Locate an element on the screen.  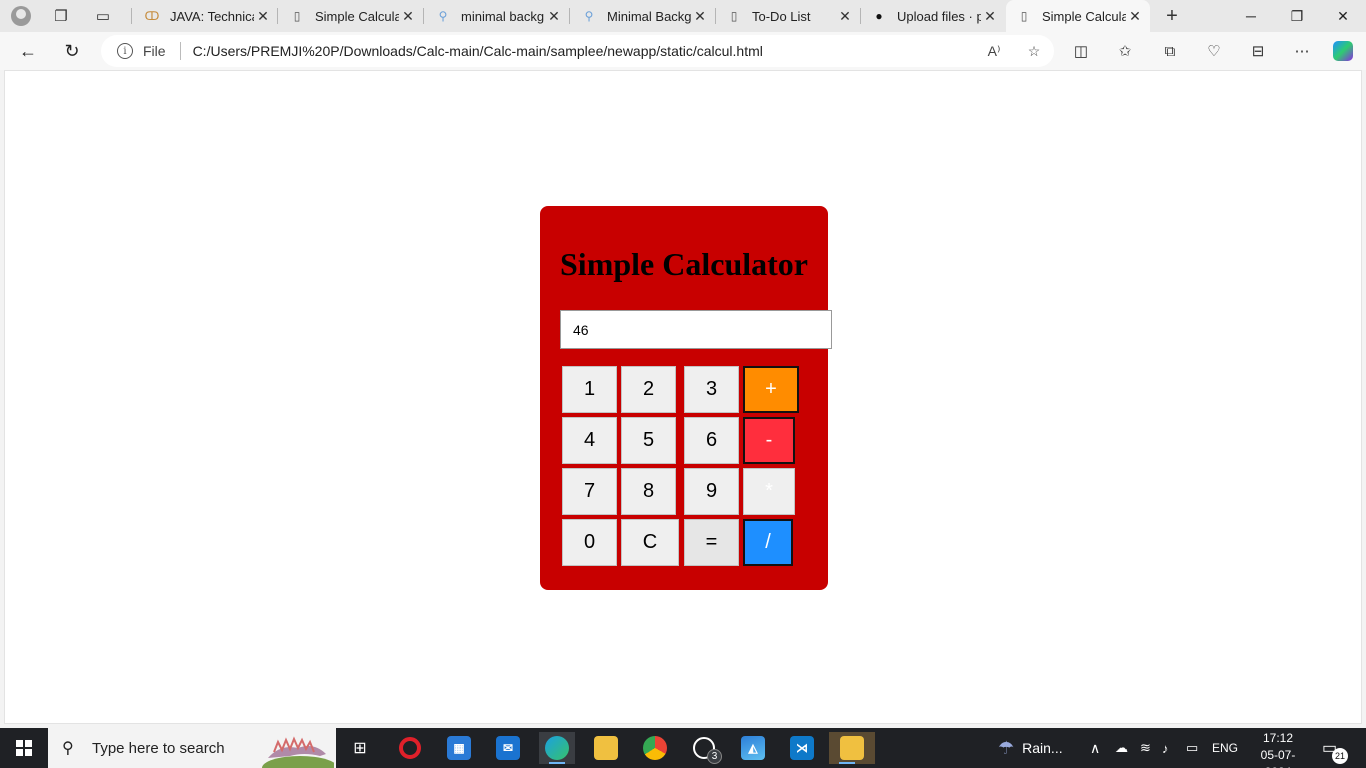
info-icon: i is located at coordinates (125, 51).